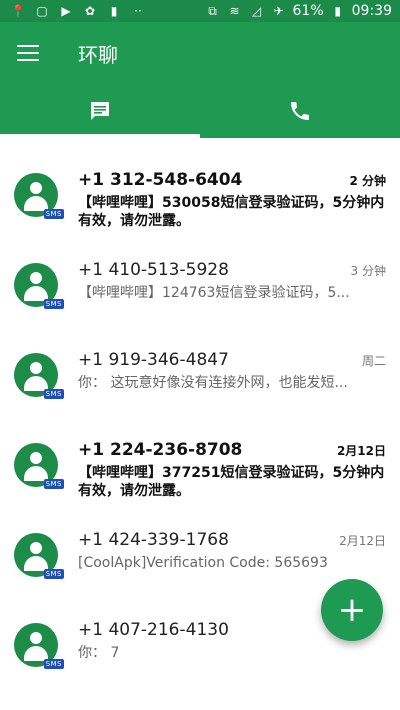 The width and height of the screenshot is (400, 710). What do you see at coordinates (114, 11) in the screenshot?
I see `battery-saver-icon: ▮` at bounding box center [114, 11].